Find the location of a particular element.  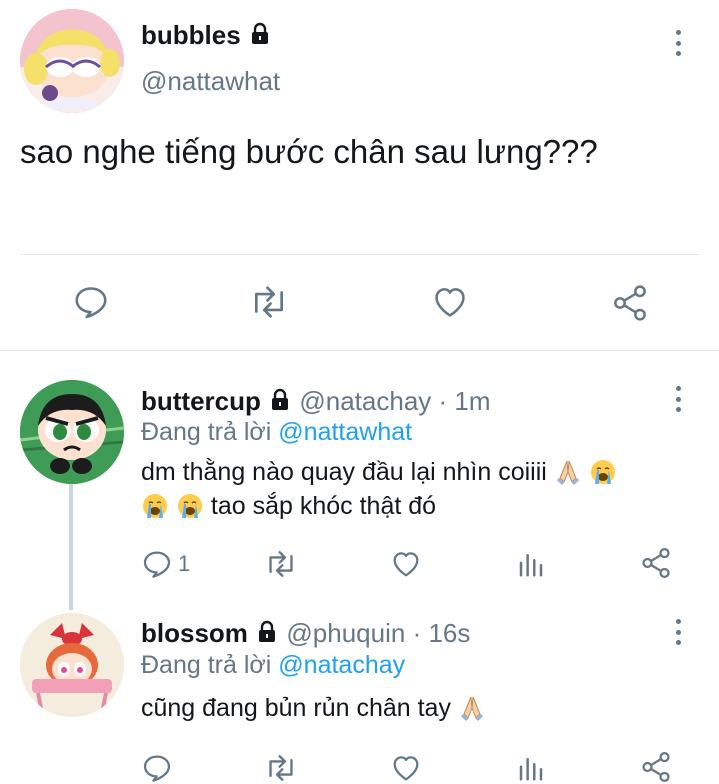

reply-header: buttercup @natachay · 1m is located at coordinates (316, 402).